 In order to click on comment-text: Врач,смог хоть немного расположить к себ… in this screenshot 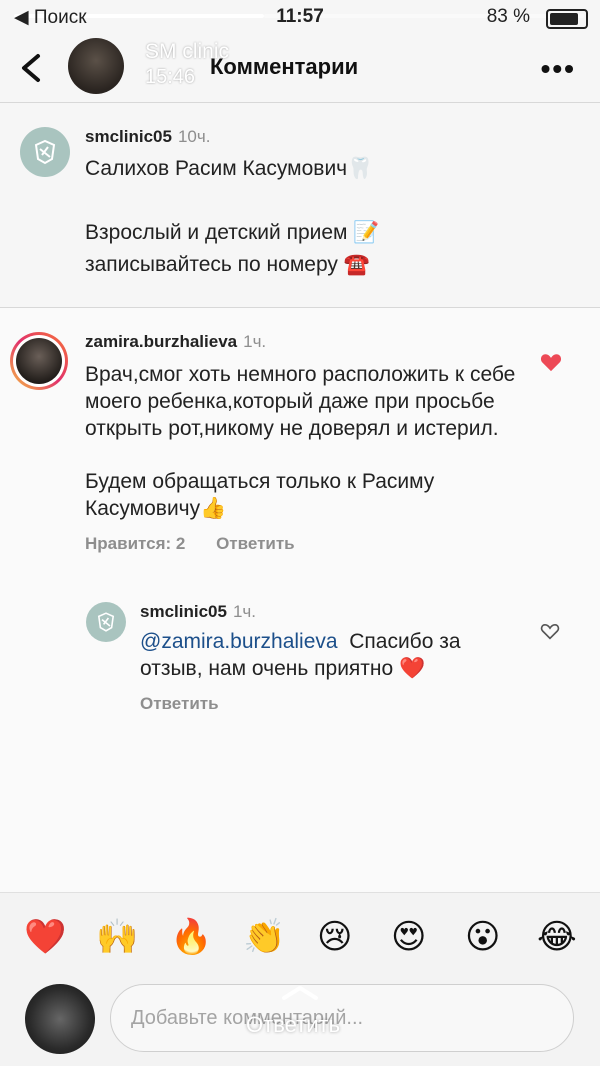, I will do `click(300, 401)`.